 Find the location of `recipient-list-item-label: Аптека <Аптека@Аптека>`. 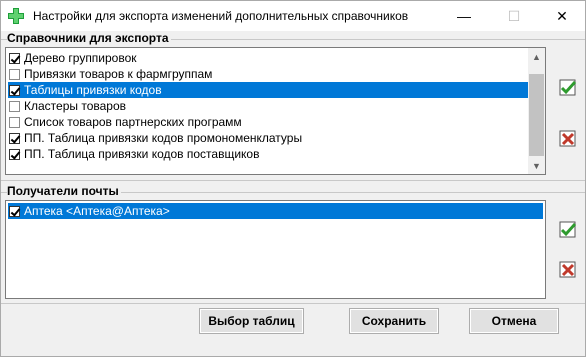

recipient-list-item-label: Аптека <Аптека@Аптека> is located at coordinates (97, 211).